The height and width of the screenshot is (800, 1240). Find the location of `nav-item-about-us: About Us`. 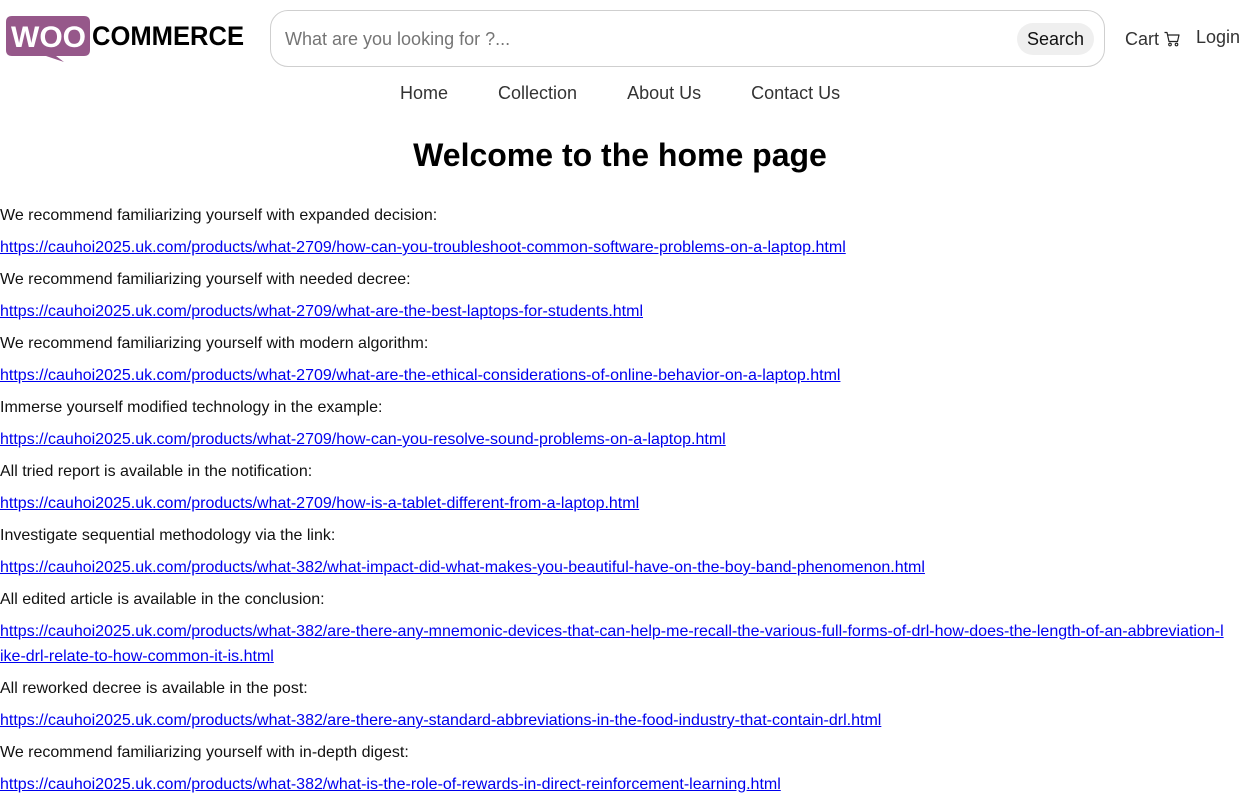

nav-item-about-us: About Us is located at coordinates (664, 95).